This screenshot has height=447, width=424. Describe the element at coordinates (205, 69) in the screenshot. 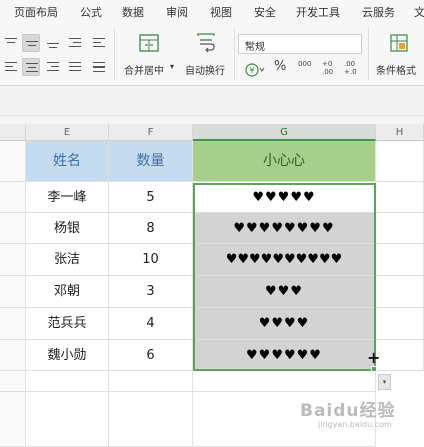

I see `wrap-text-button: 自动换行` at that location.